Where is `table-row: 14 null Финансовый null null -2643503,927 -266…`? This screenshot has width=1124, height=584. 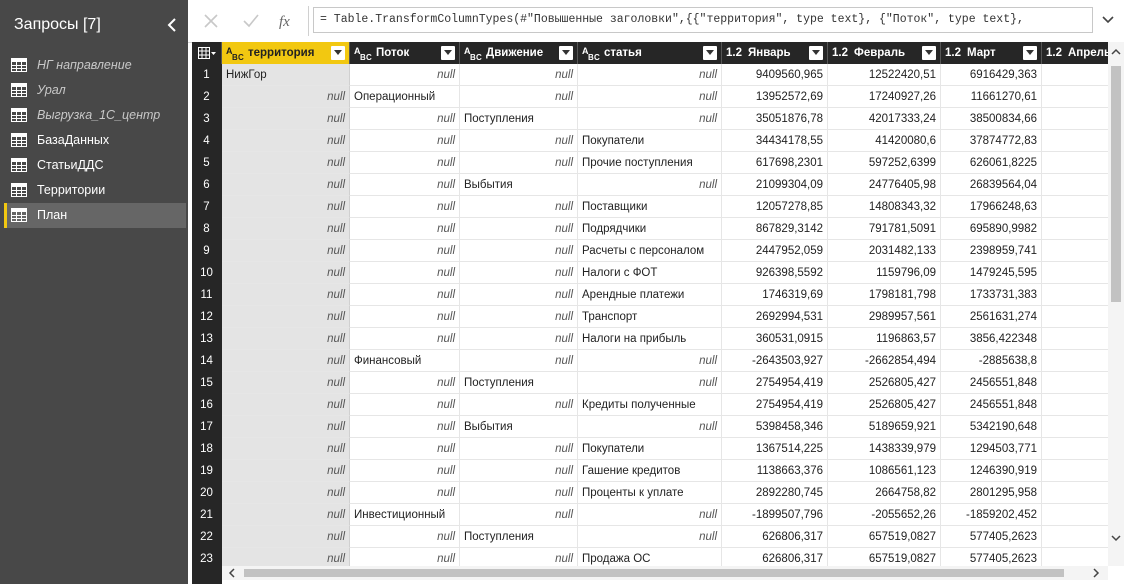
table-row: 14 null Финансовый null null -2643503,927 -266… is located at coordinates (650, 361).